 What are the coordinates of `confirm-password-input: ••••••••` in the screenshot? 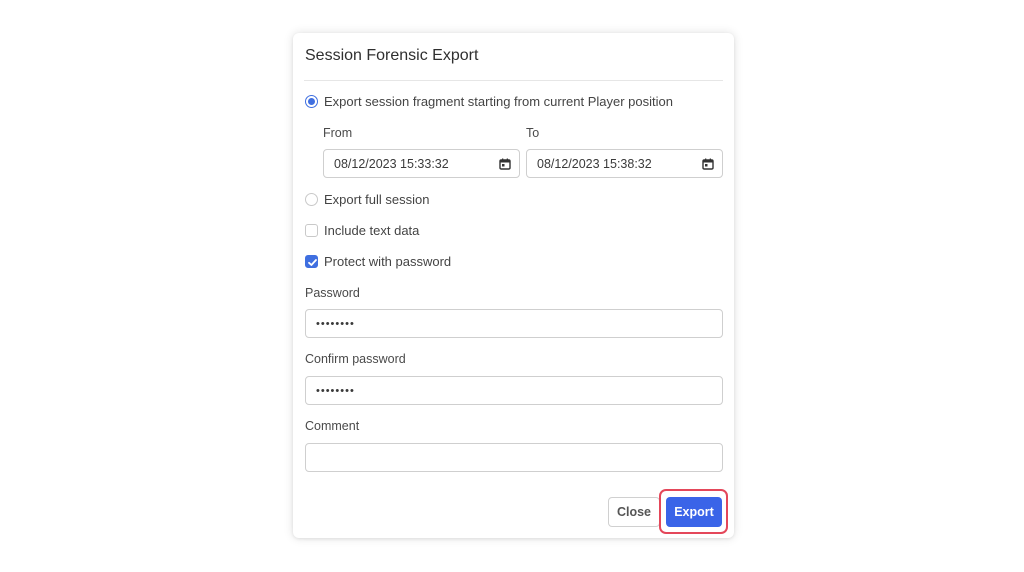 It's located at (514, 390).